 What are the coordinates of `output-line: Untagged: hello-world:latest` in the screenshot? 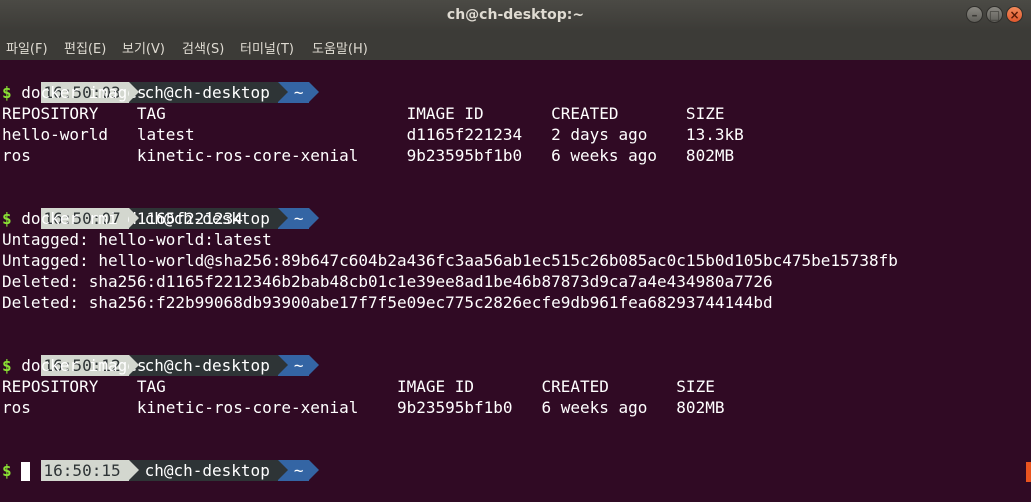 It's located at (137, 239).